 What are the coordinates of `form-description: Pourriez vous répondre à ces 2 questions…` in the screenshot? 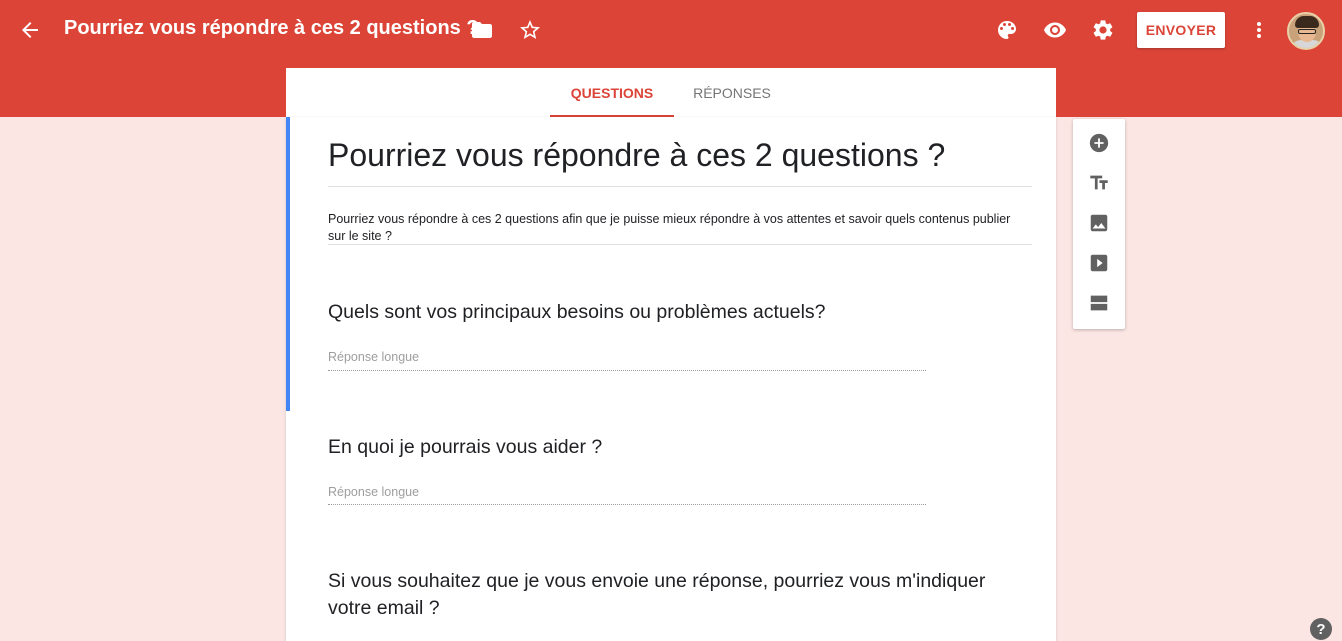 It's located at (673, 228).